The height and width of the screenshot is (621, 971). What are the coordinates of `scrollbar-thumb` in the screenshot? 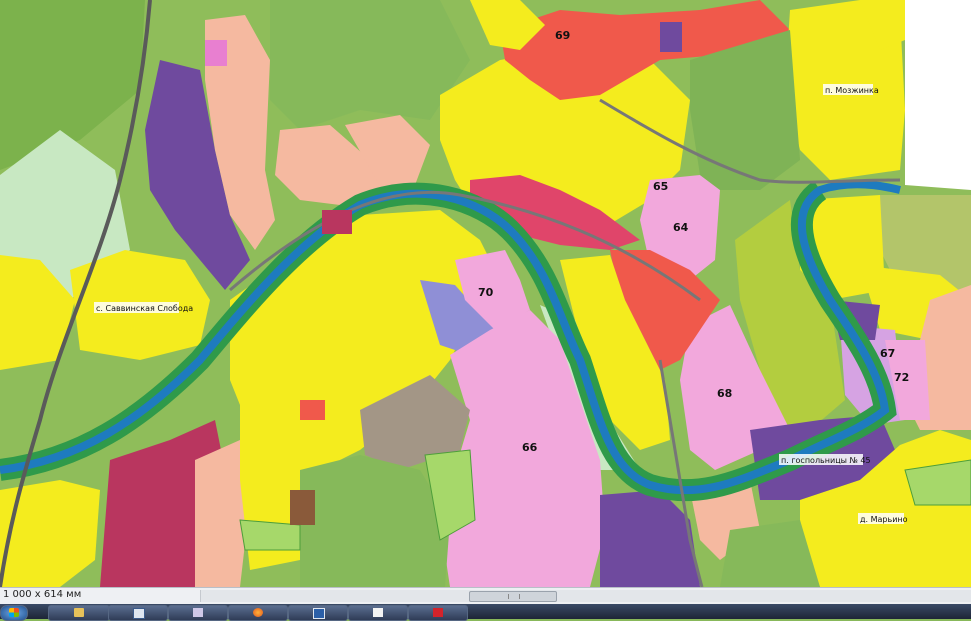 It's located at (513, 596).